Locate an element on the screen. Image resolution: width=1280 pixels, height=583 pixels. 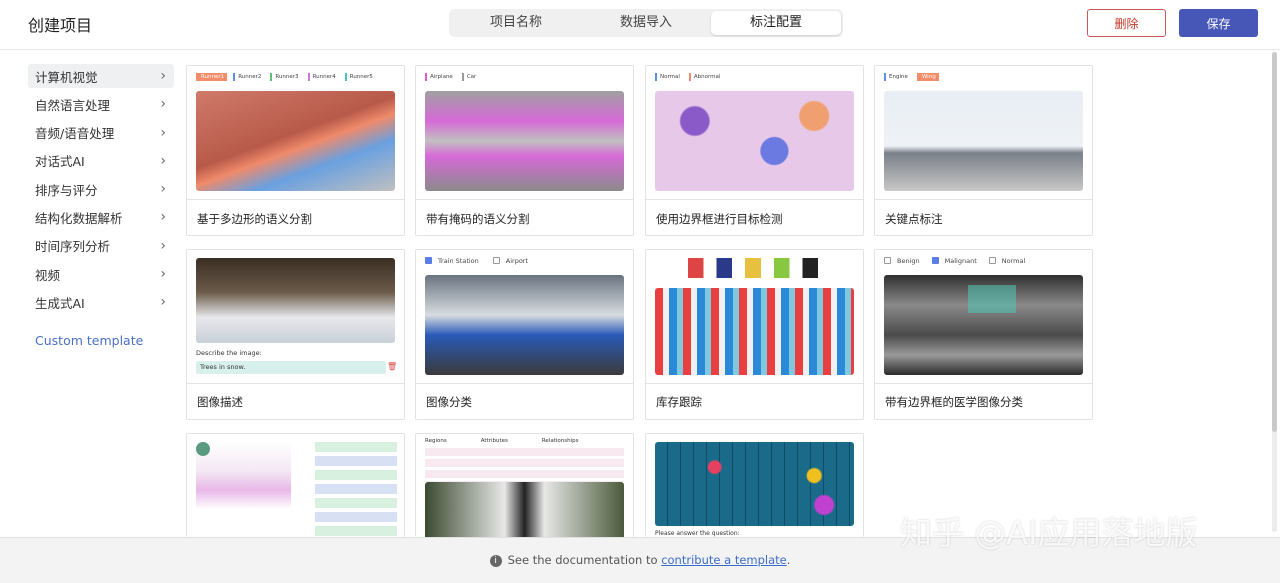
template-card-relations: Regions Attributes Relationships is located at coordinates (524, 485).